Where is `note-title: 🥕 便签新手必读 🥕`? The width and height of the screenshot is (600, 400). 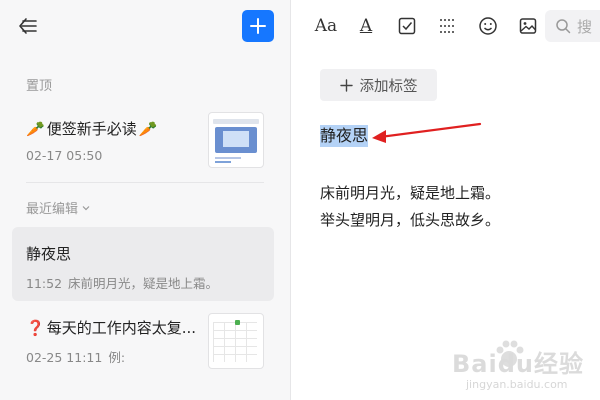
note-title: 🥕 便签新手必读 🥕 is located at coordinates (91, 128).